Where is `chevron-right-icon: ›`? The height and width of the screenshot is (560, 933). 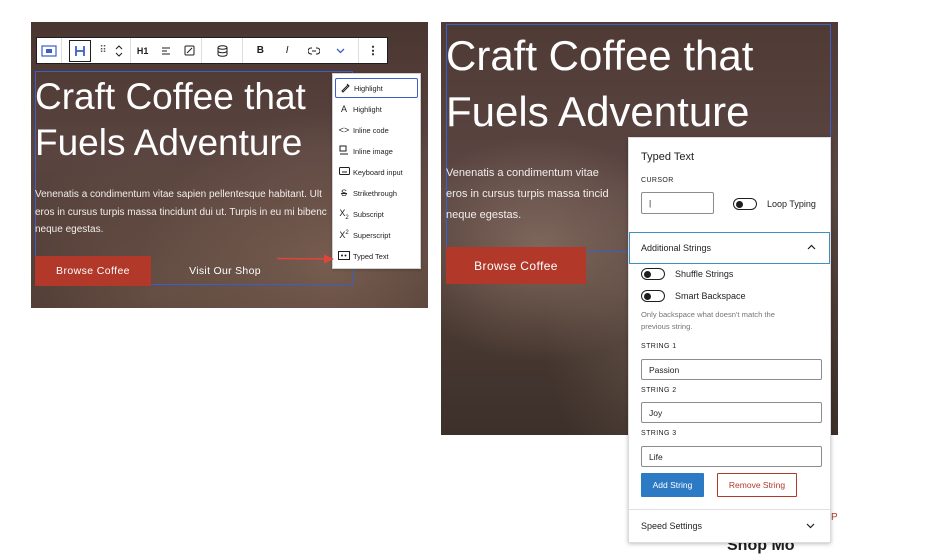
chevron-right-icon: › is located at coordinates (837, 433).